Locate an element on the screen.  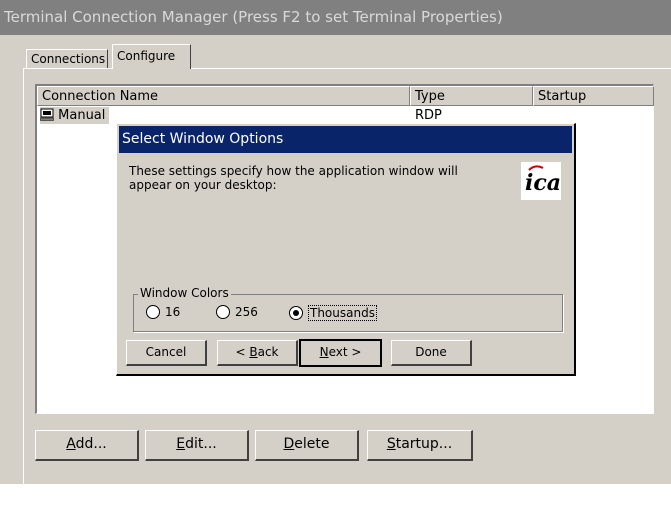
next-button: Next > is located at coordinates (340, 353).